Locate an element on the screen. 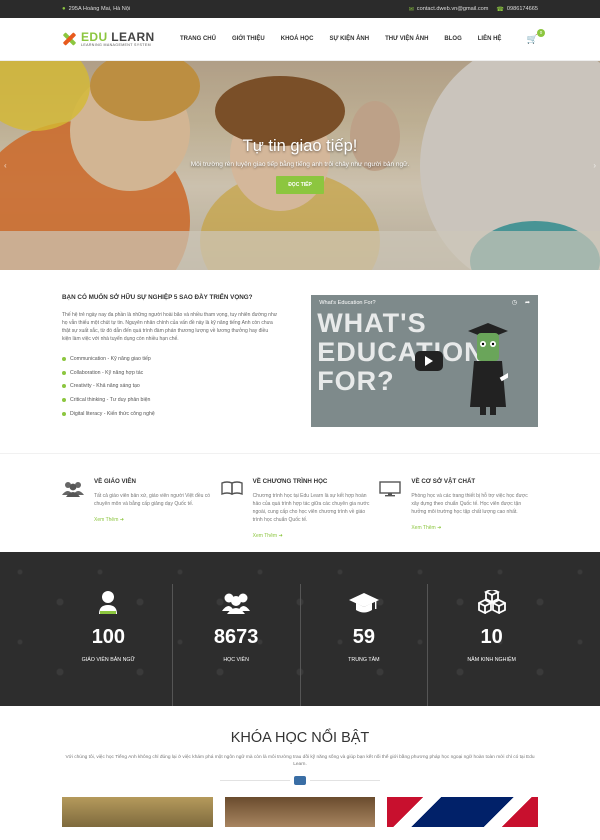 The height and width of the screenshot is (840, 600). chat-icon is located at coordinates (300, 780).